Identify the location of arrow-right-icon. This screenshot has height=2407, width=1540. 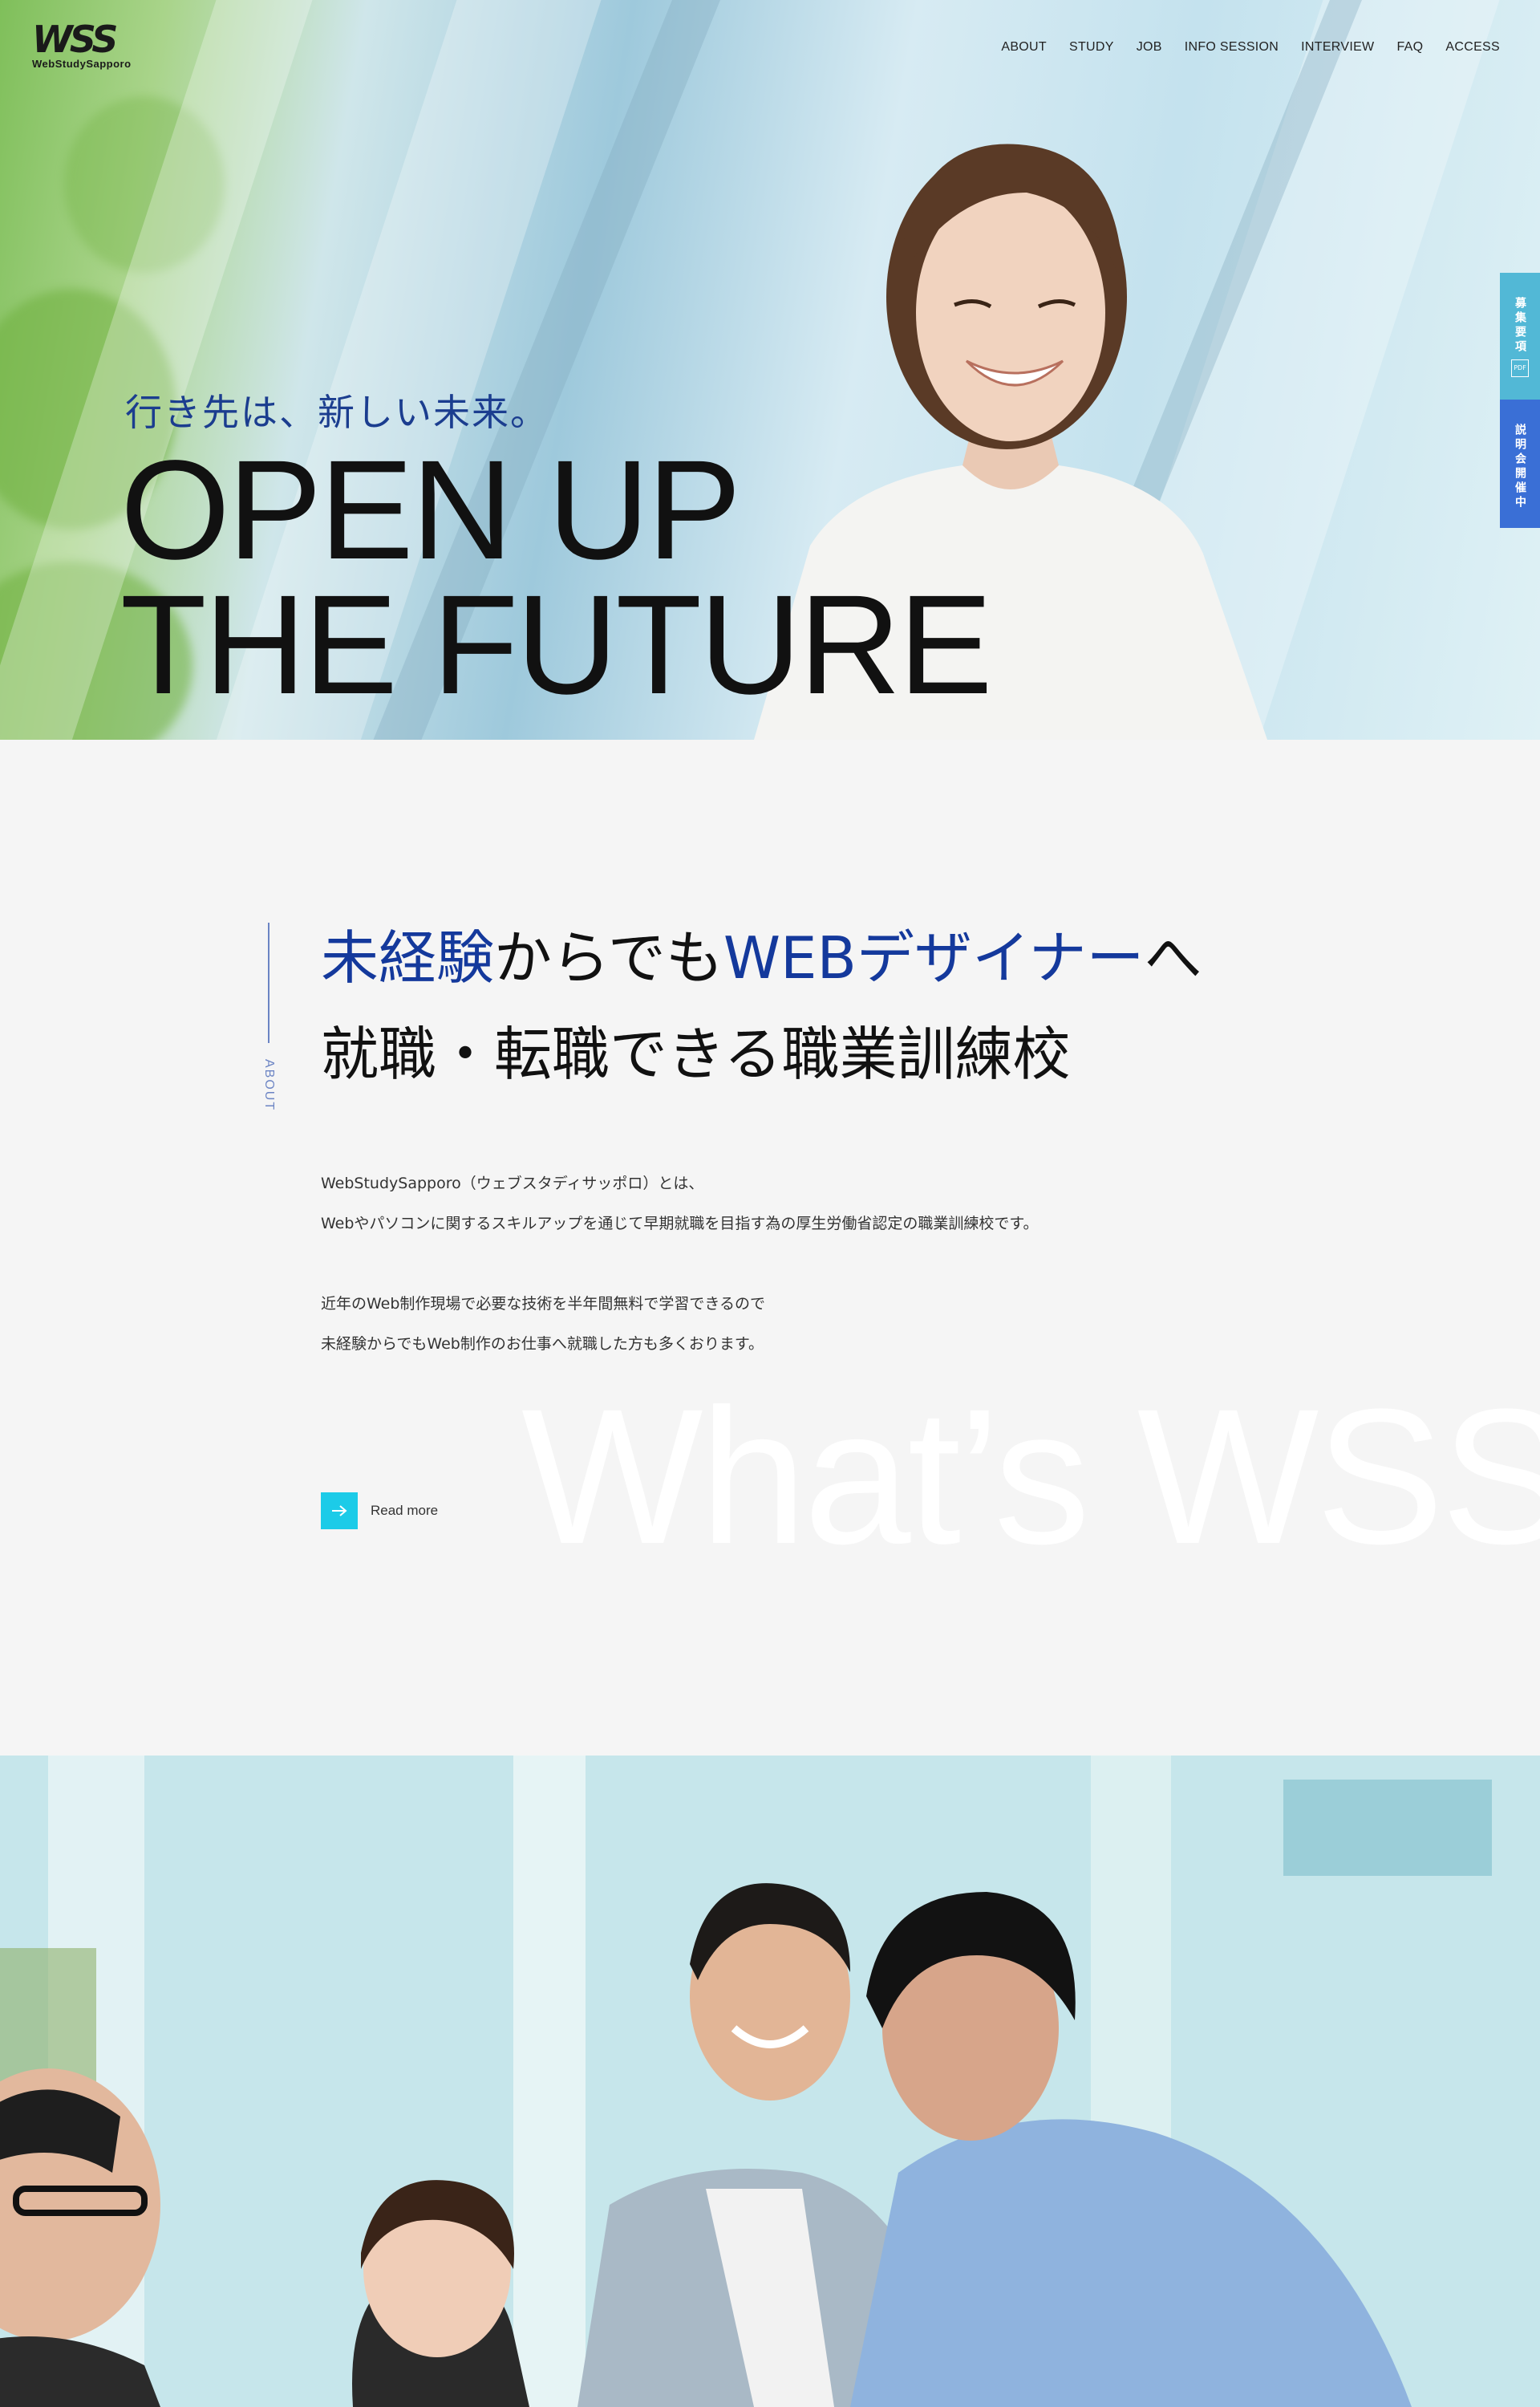
(339, 1511).